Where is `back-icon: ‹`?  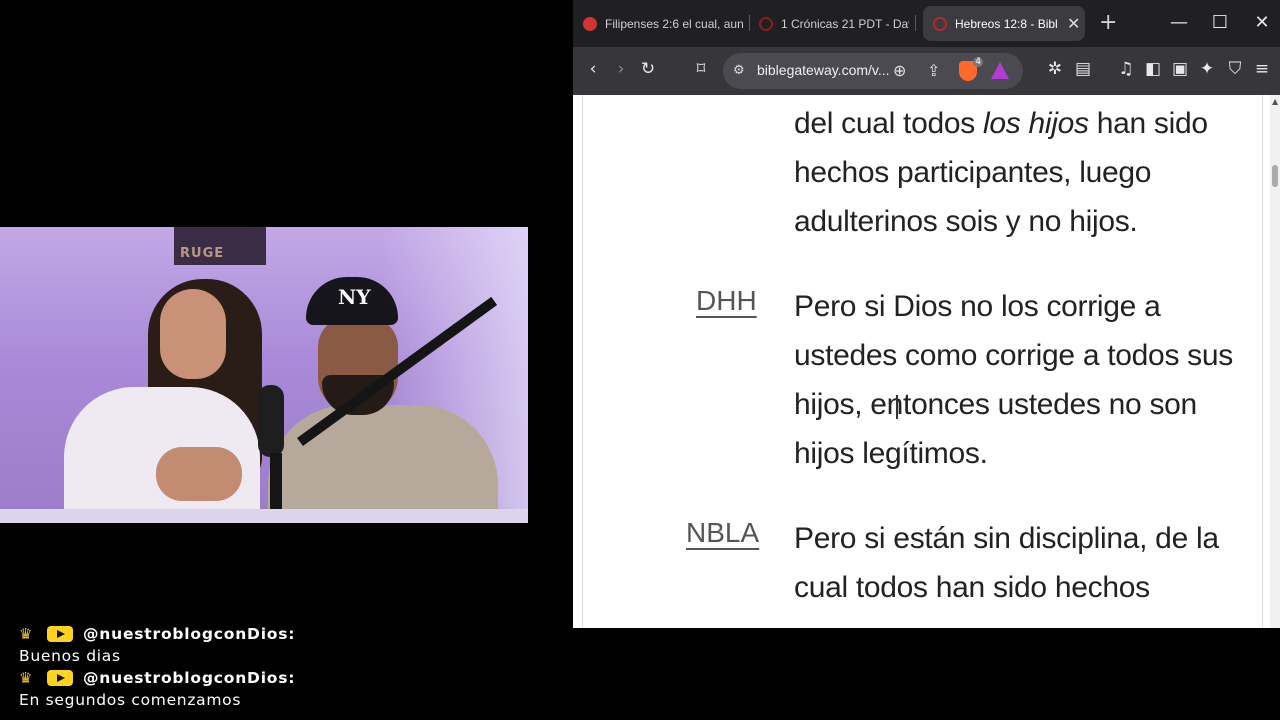
back-icon: ‹ is located at coordinates (593, 69).